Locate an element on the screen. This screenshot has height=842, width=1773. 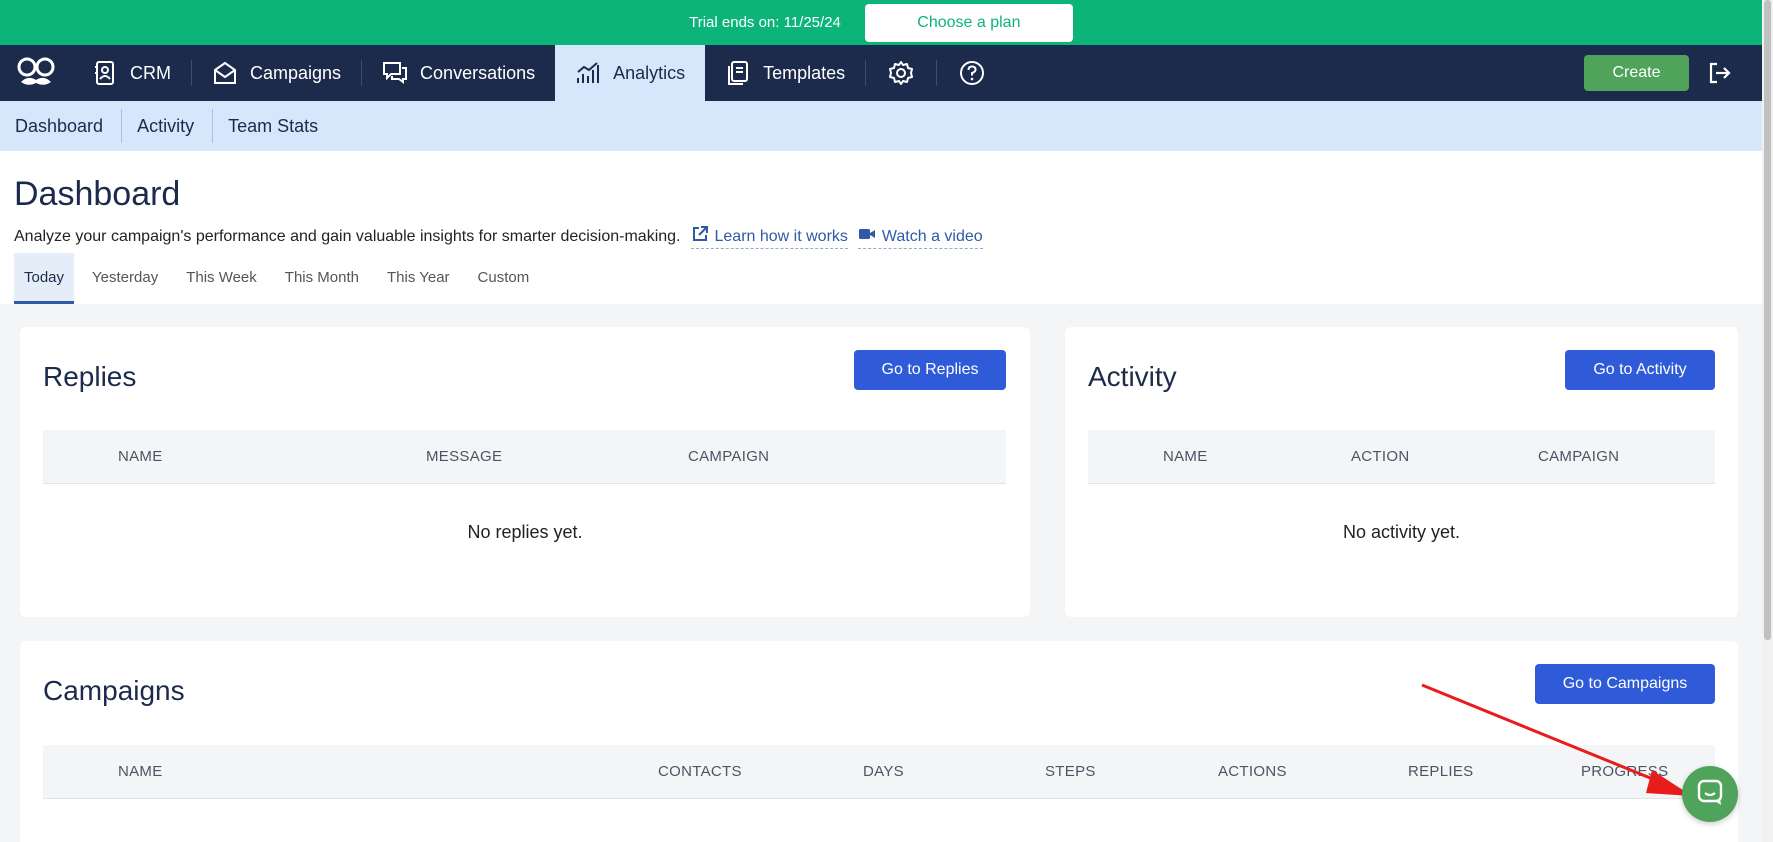
trial-banner: Trial ends on: 11/25/24 Choose a plan is located at coordinates (881, 22).